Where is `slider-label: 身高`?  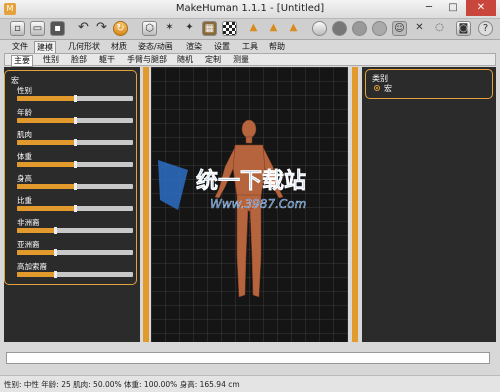
slider-label: 身高 is located at coordinates (24, 178).